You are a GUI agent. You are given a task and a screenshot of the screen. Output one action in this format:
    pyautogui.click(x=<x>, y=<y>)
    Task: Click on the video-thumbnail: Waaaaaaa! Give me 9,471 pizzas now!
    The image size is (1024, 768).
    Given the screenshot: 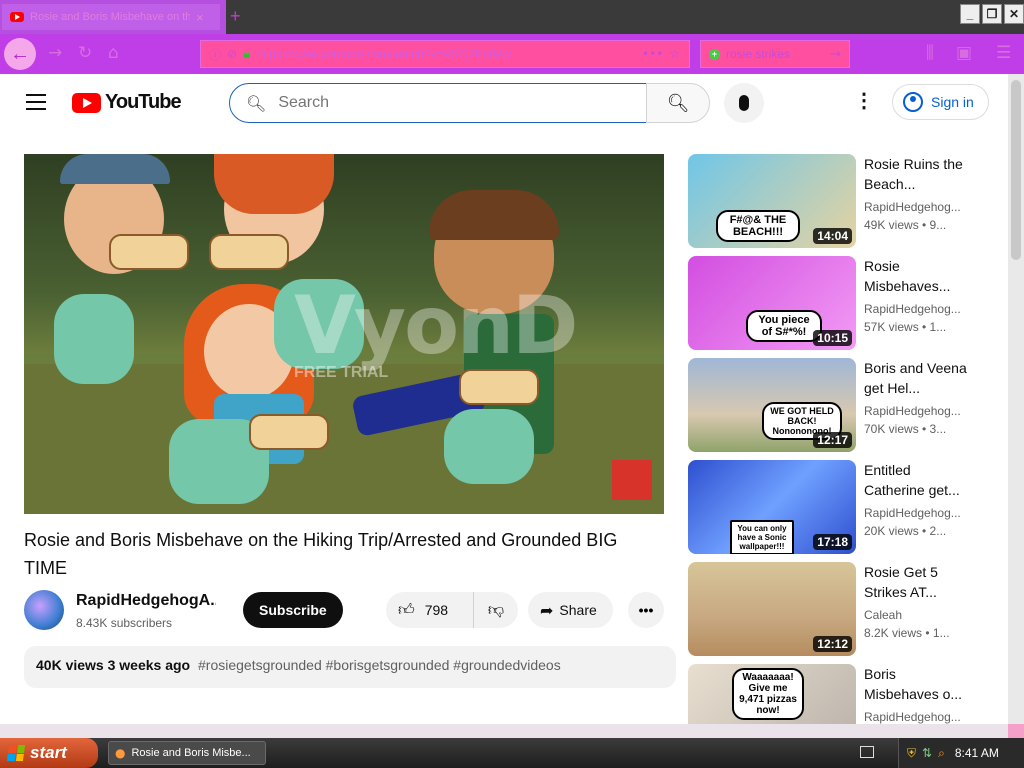 What is the action you would take?
    pyautogui.click(x=772, y=694)
    